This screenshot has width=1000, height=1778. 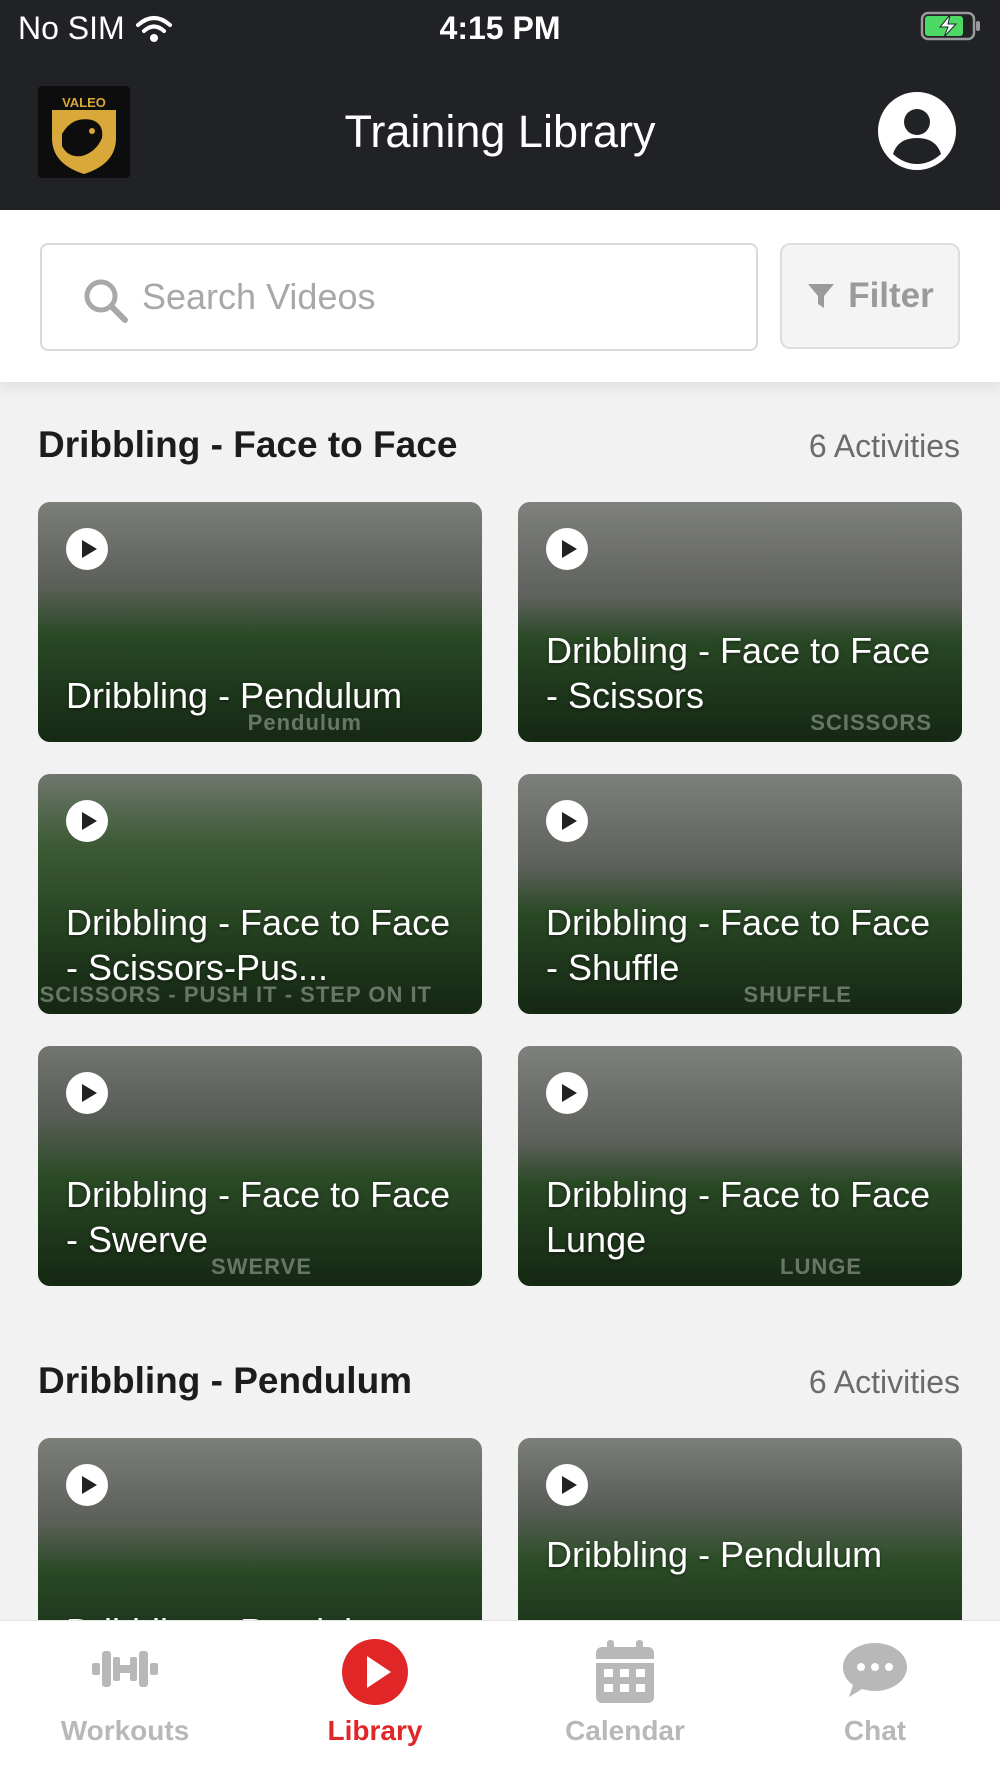 I want to click on section-title: Dribbling - Pendulum, so click(x=225, y=1380).